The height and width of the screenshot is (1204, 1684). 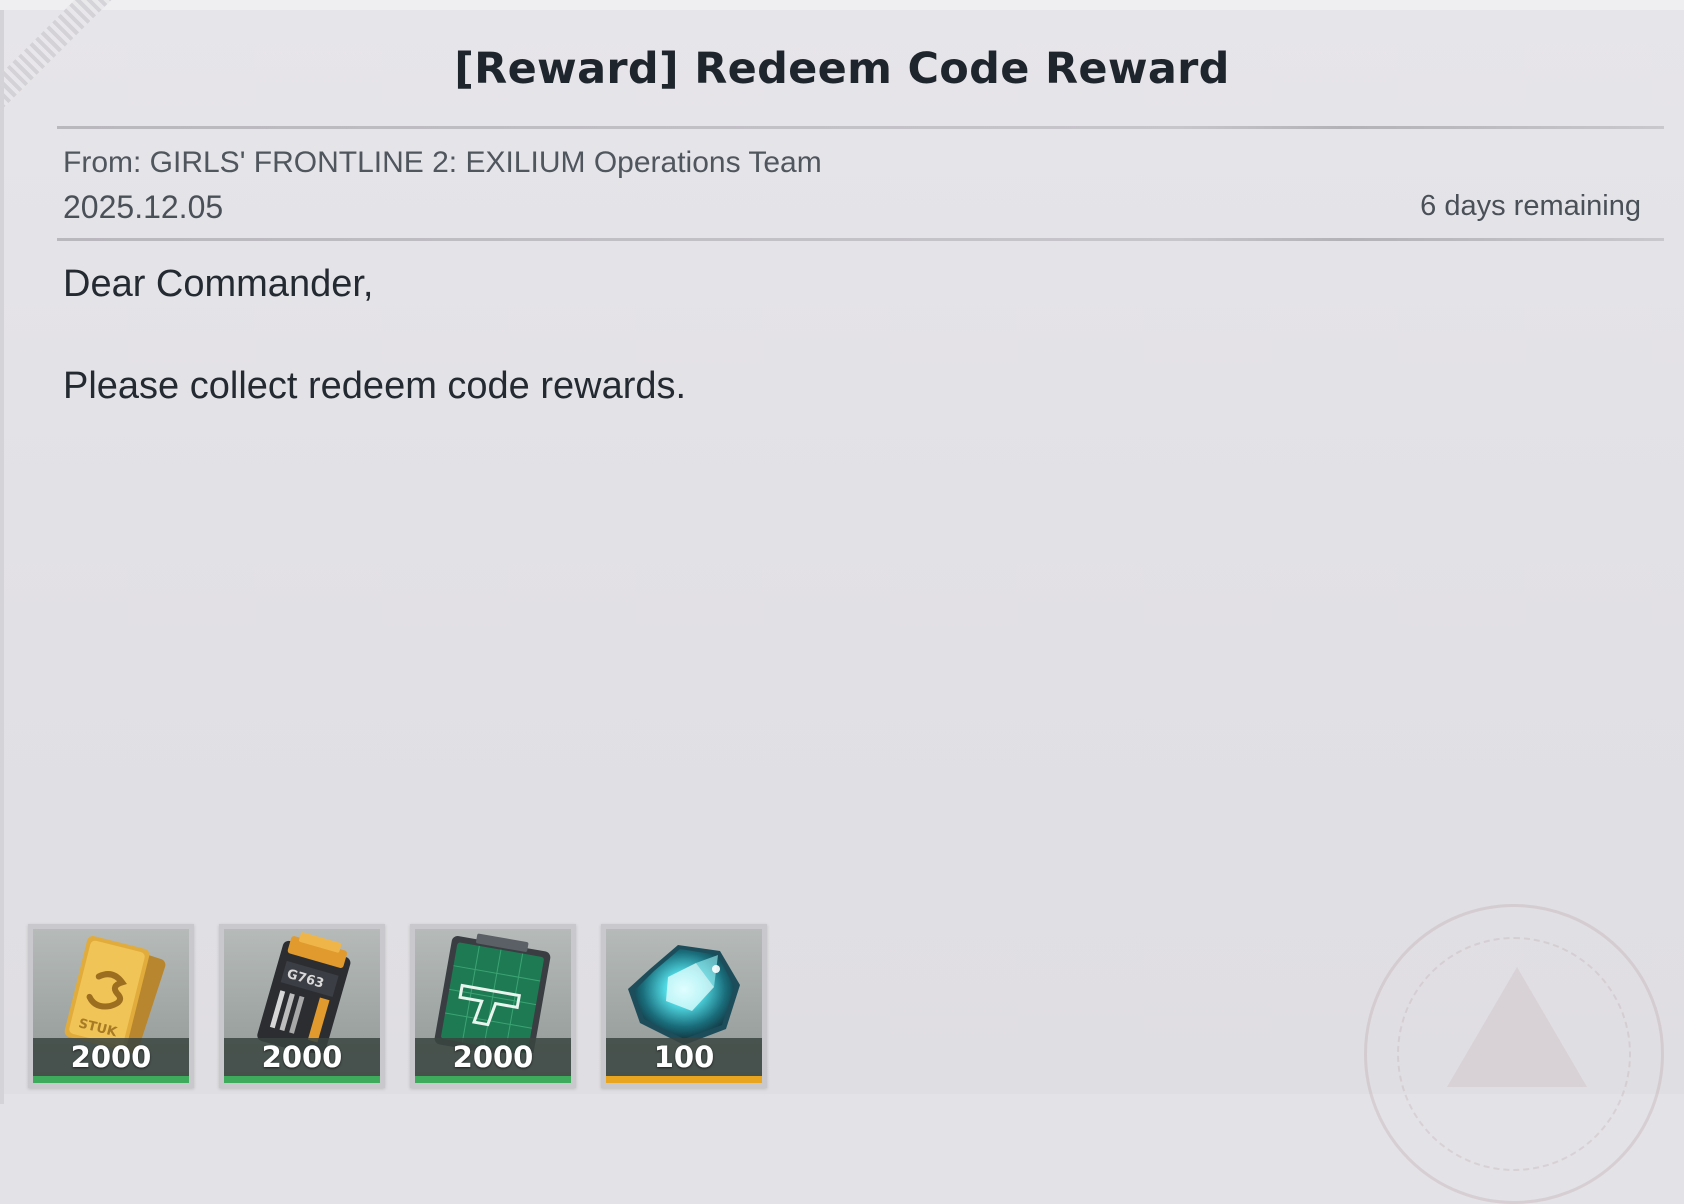 I want to click on reward-count: 100, so click(x=684, y=1057).